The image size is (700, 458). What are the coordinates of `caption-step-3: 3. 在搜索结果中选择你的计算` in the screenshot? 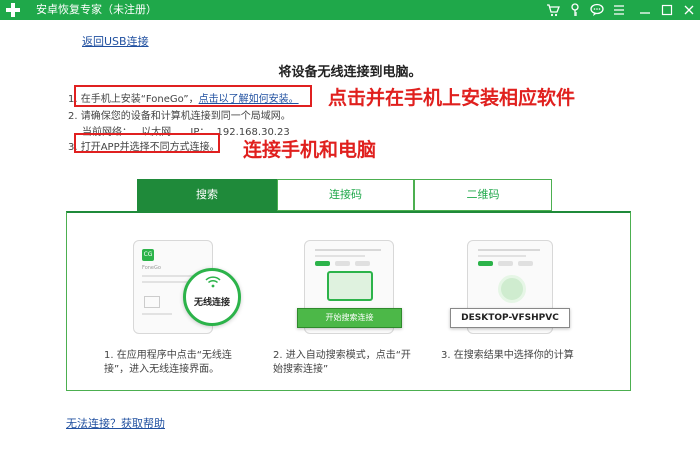 It's located at (507, 355).